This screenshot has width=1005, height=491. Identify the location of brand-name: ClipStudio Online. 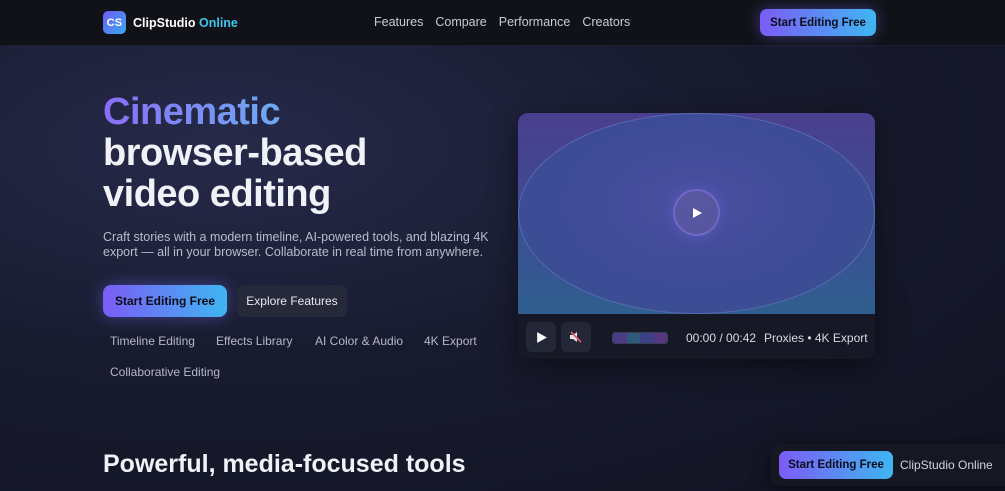
(185, 23).